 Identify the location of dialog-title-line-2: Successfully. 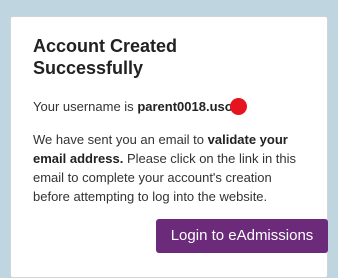
(88, 68).